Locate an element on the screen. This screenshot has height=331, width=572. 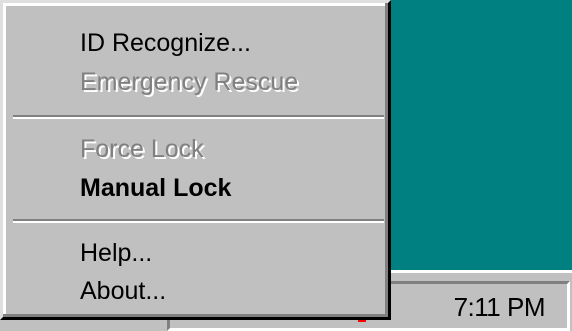
menu-item-manual-lock: Manual Lock is located at coordinates (155, 188).